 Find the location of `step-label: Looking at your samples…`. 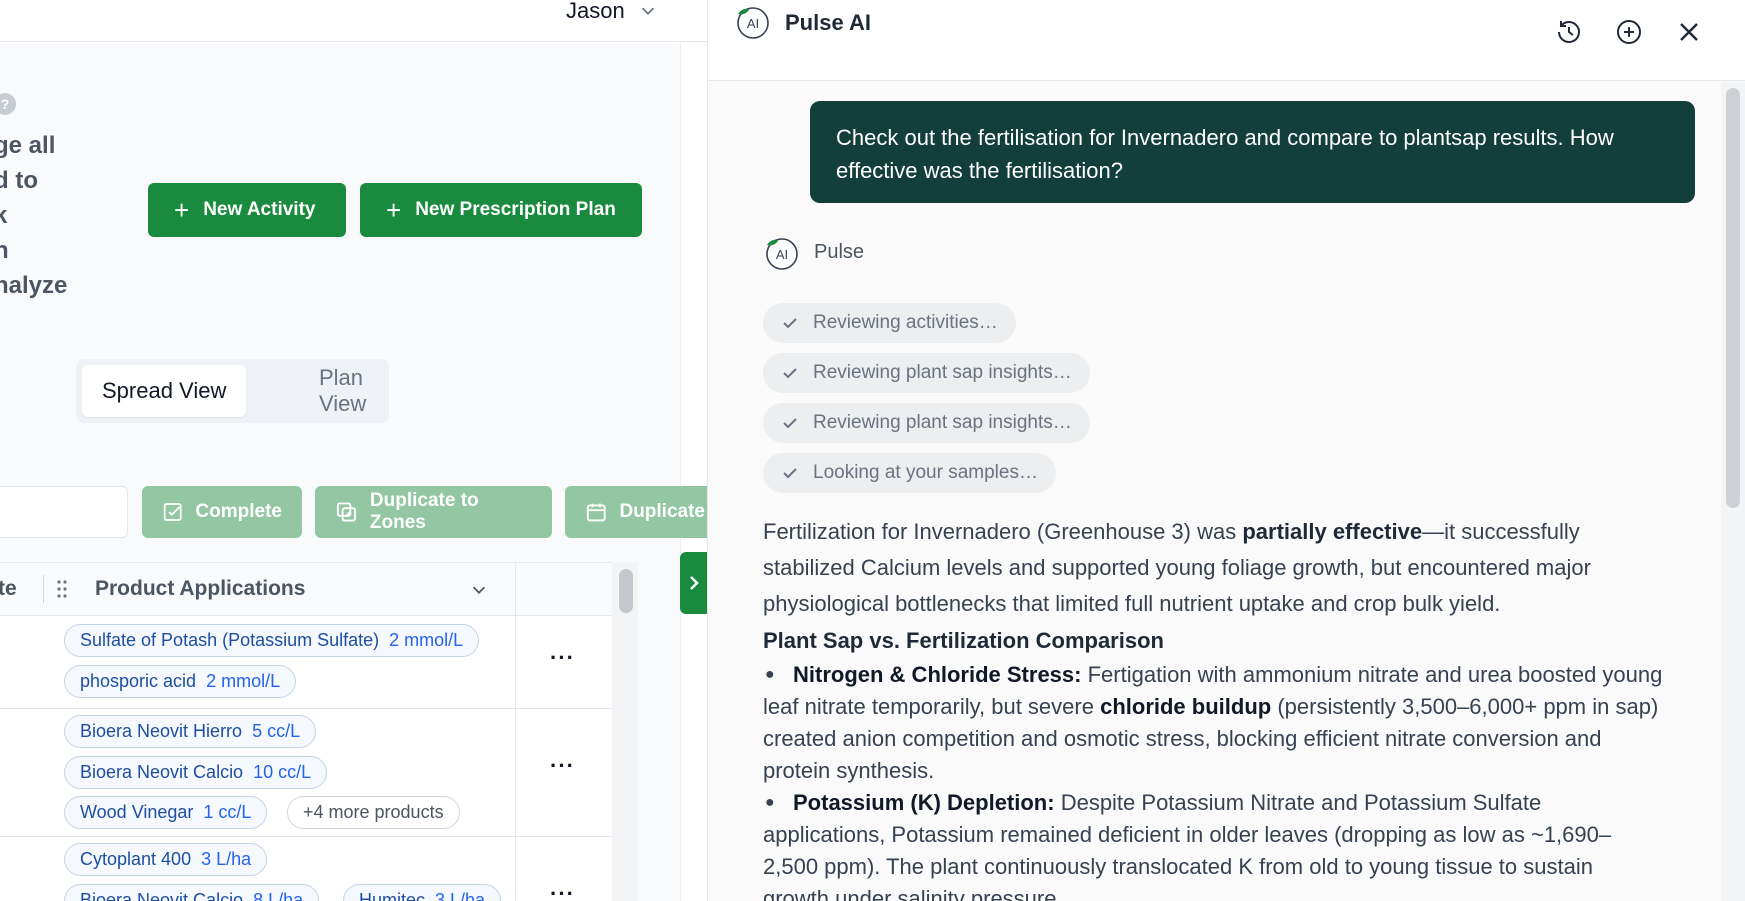

step-label: Looking at your samples… is located at coordinates (925, 472).